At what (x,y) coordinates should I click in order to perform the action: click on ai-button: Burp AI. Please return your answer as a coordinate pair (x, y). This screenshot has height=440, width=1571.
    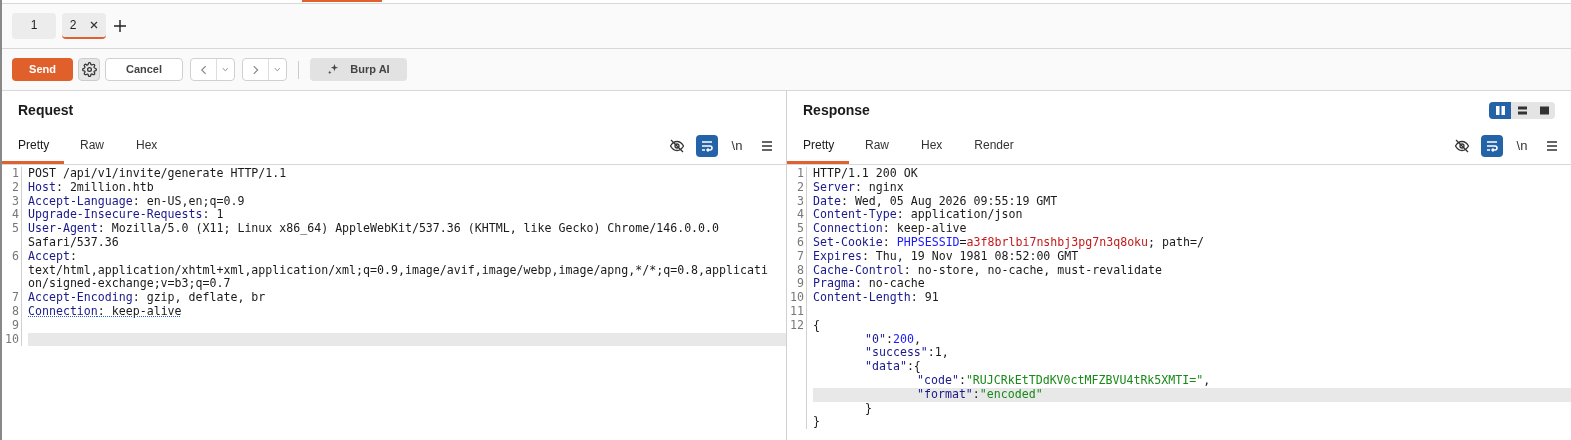
    Looking at the image, I should click on (358, 69).